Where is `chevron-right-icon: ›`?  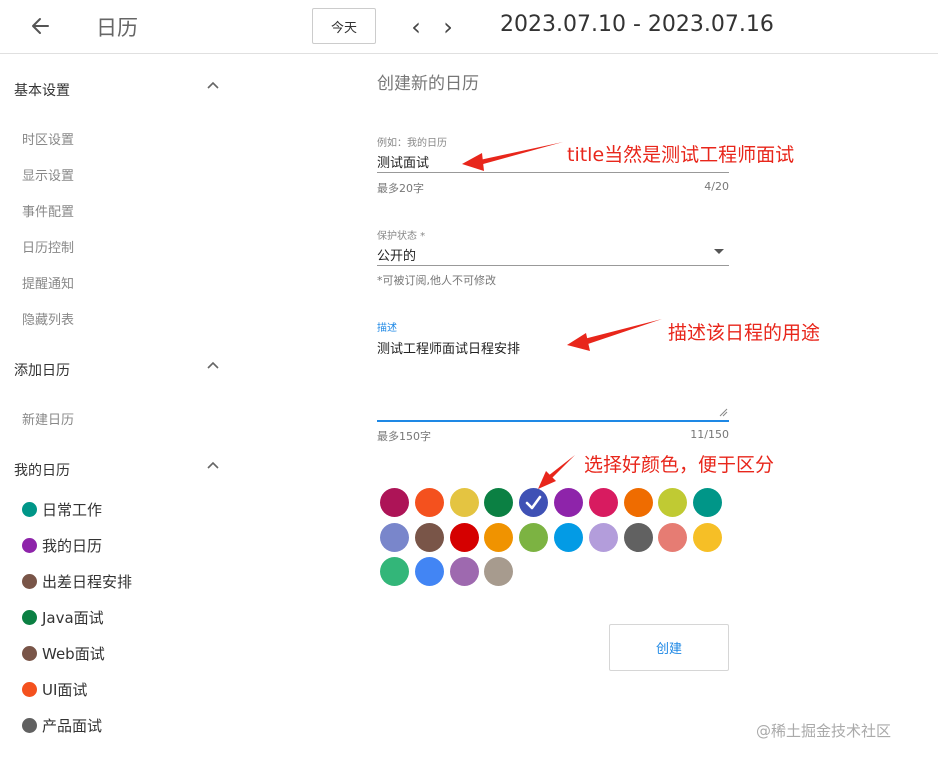
chevron-right-icon: › is located at coordinates (448, 27).